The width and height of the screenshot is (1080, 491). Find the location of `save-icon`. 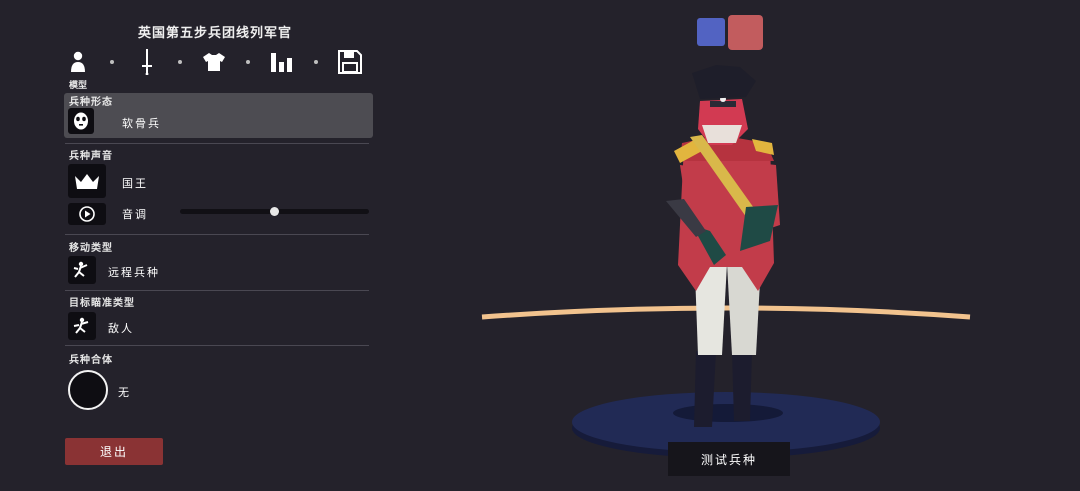

save-icon is located at coordinates (350, 62).